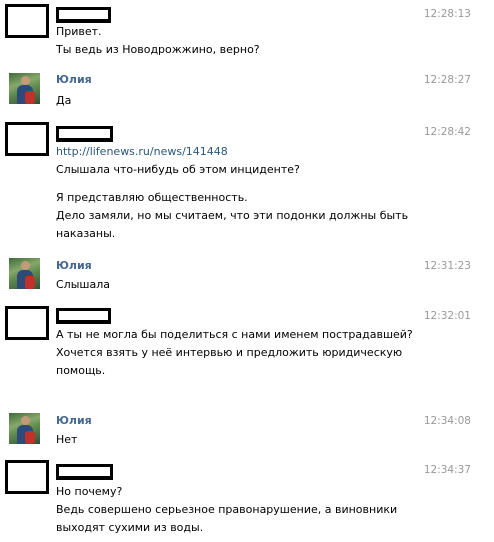 Image resolution: width=494 pixels, height=542 pixels. I want to click on message-time: 12:28:13, so click(447, 14).